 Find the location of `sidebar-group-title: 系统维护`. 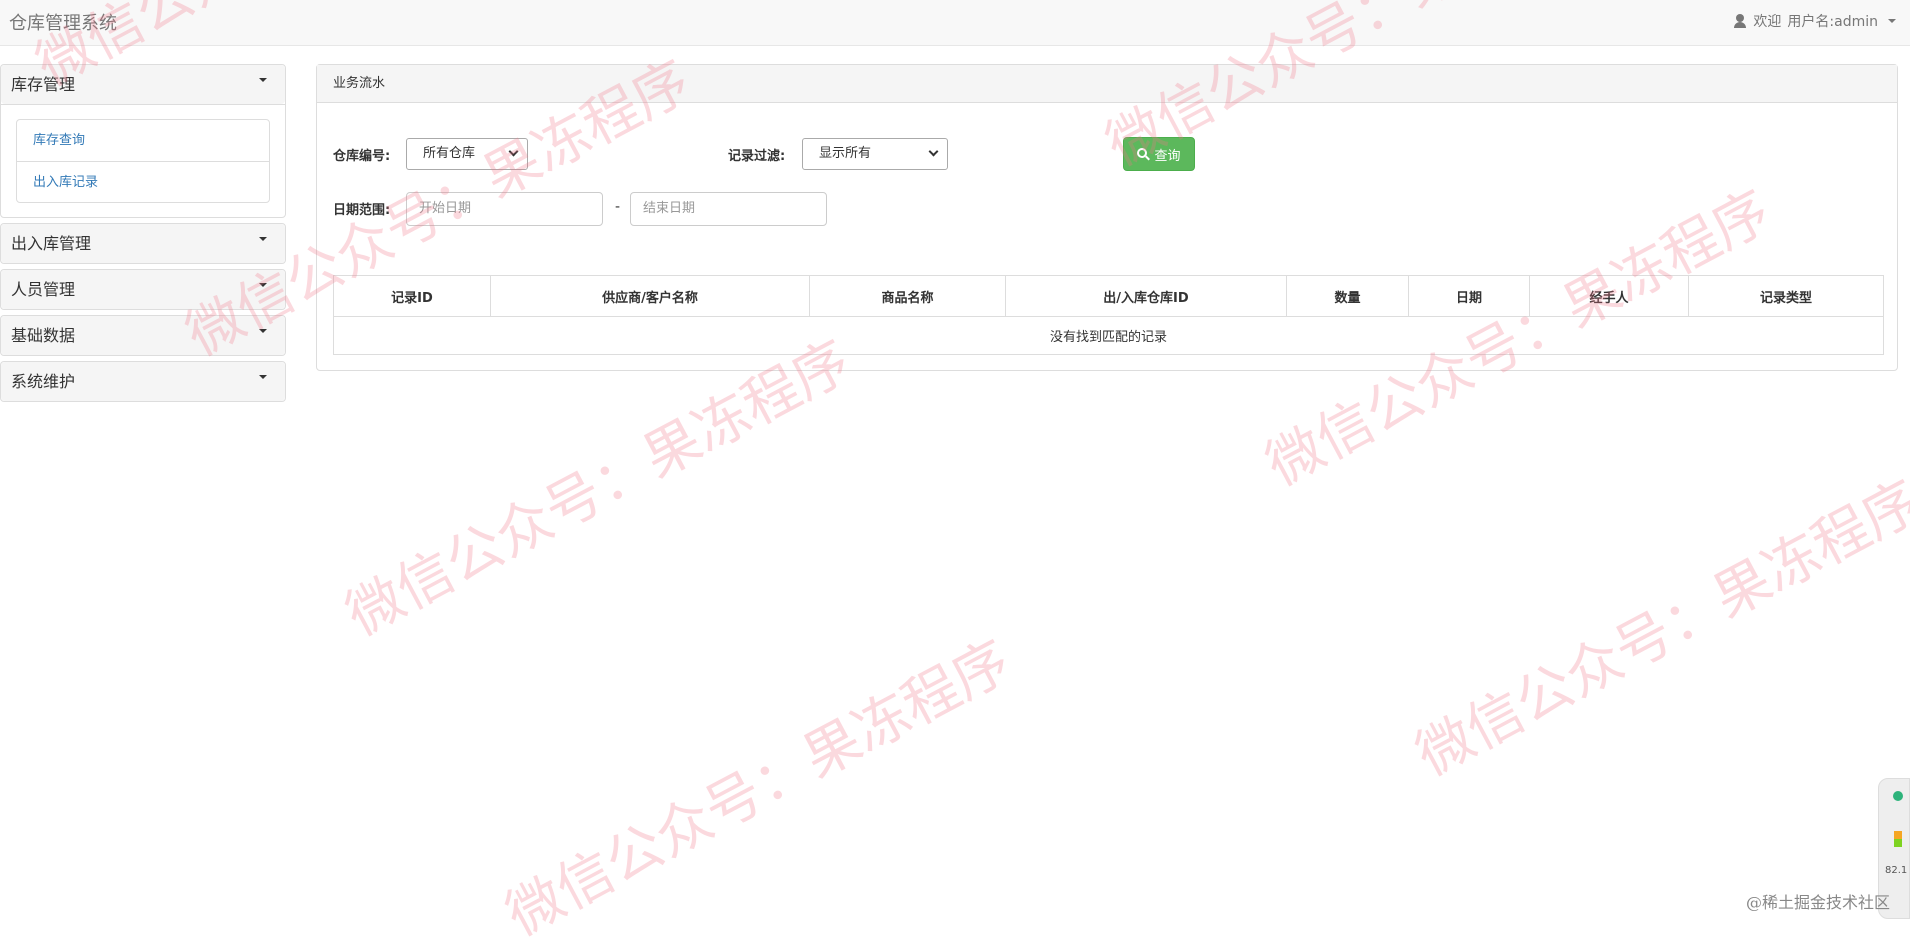

sidebar-group-title: 系统维护 is located at coordinates (43, 381).